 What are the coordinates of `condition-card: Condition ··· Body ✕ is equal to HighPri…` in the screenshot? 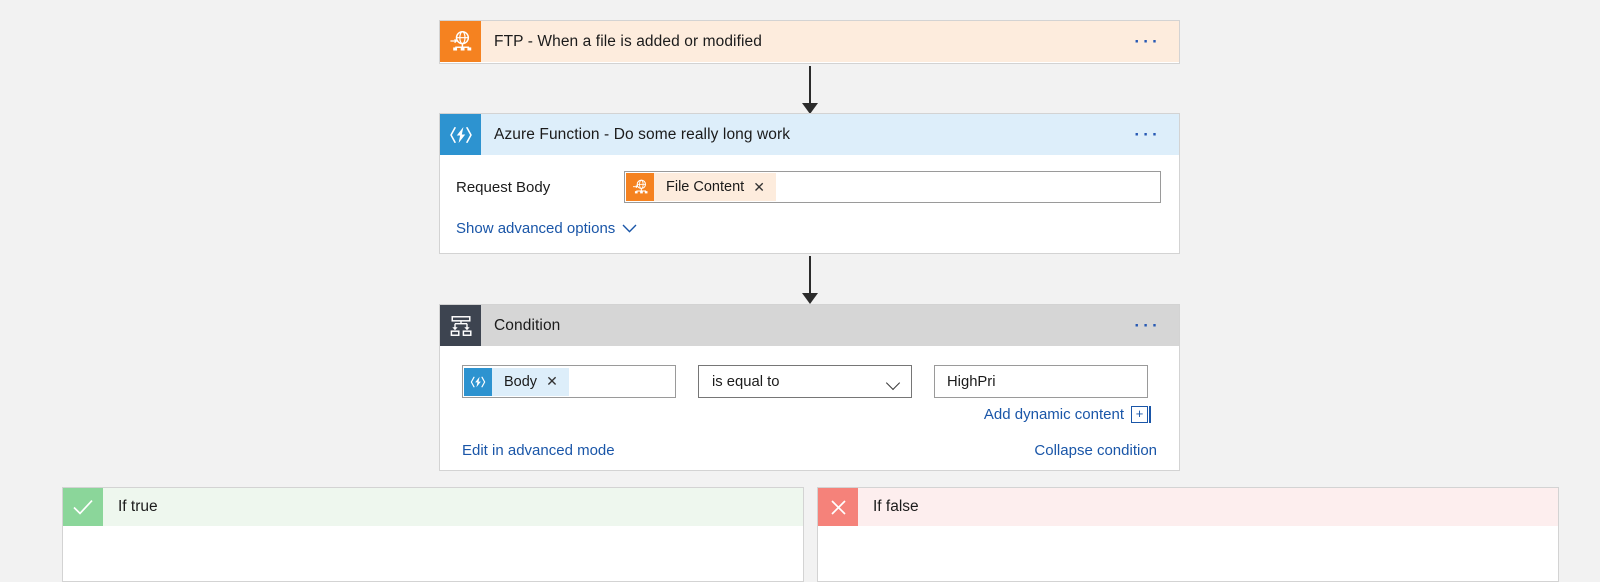 It's located at (809, 387).